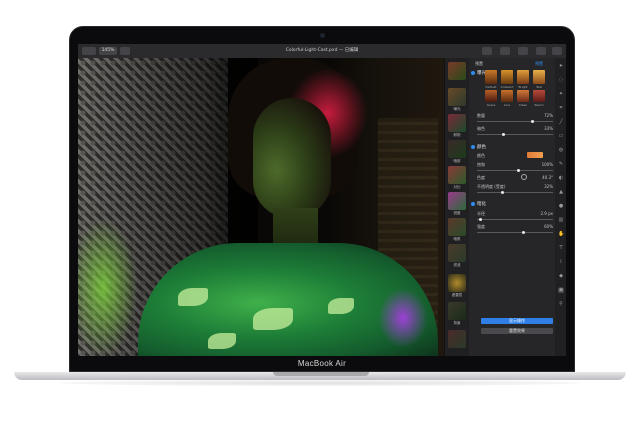 The image size is (640, 443). Describe the element at coordinates (487, 51) in the screenshot. I see `brush-tool-button` at that location.